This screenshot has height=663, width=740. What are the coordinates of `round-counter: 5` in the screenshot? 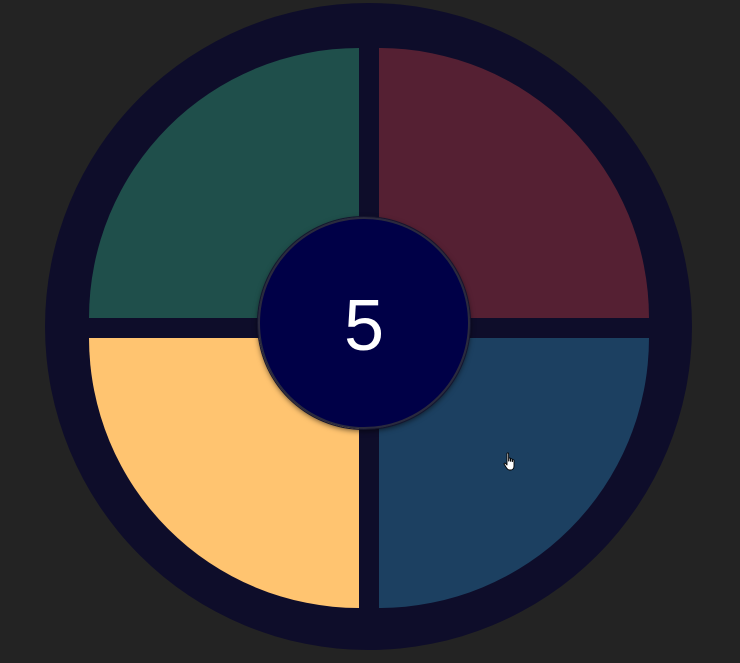 It's located at (364, 326).